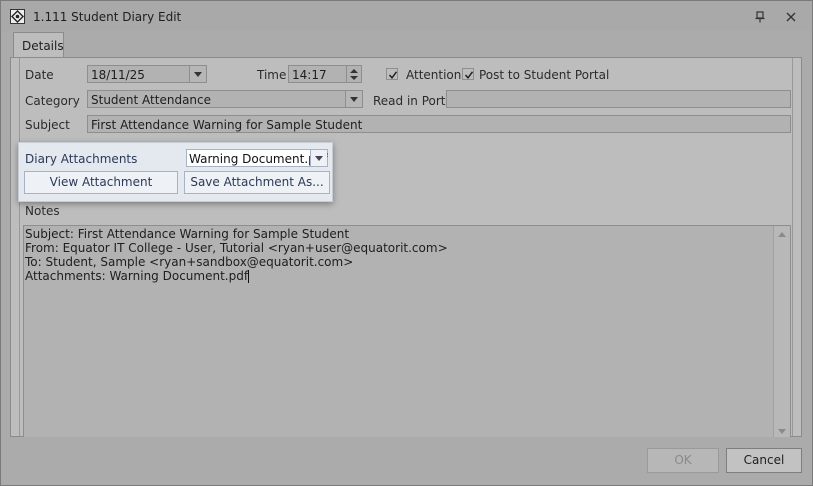  I want to click on app-logo-icon, so click(17, 16).